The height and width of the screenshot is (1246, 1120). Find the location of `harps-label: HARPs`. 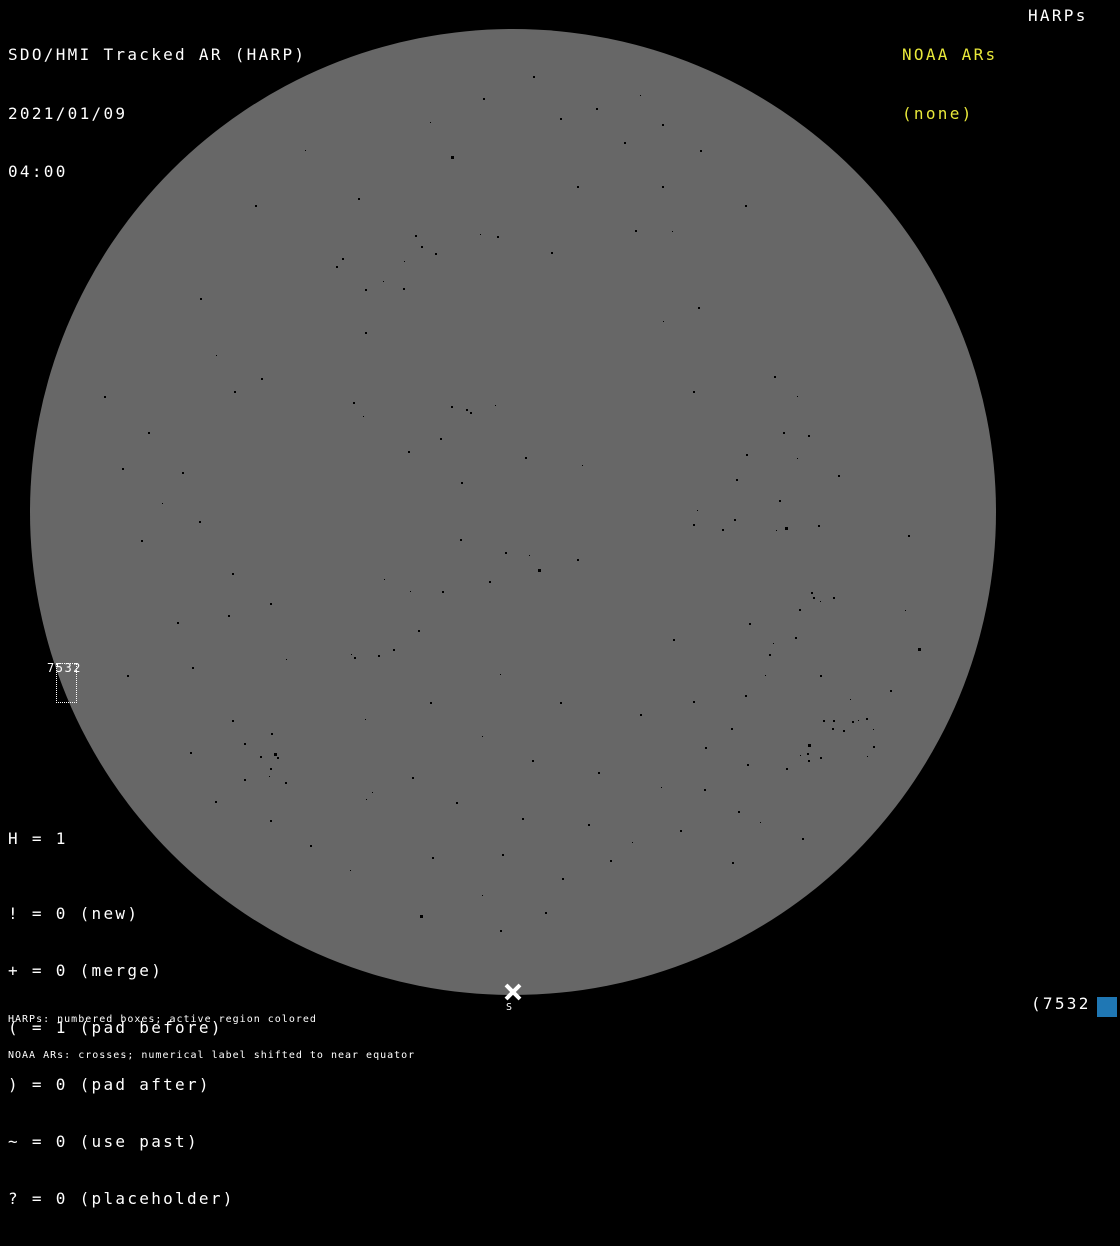

harps-label: HARPs is located at coordinates (1058, 15).